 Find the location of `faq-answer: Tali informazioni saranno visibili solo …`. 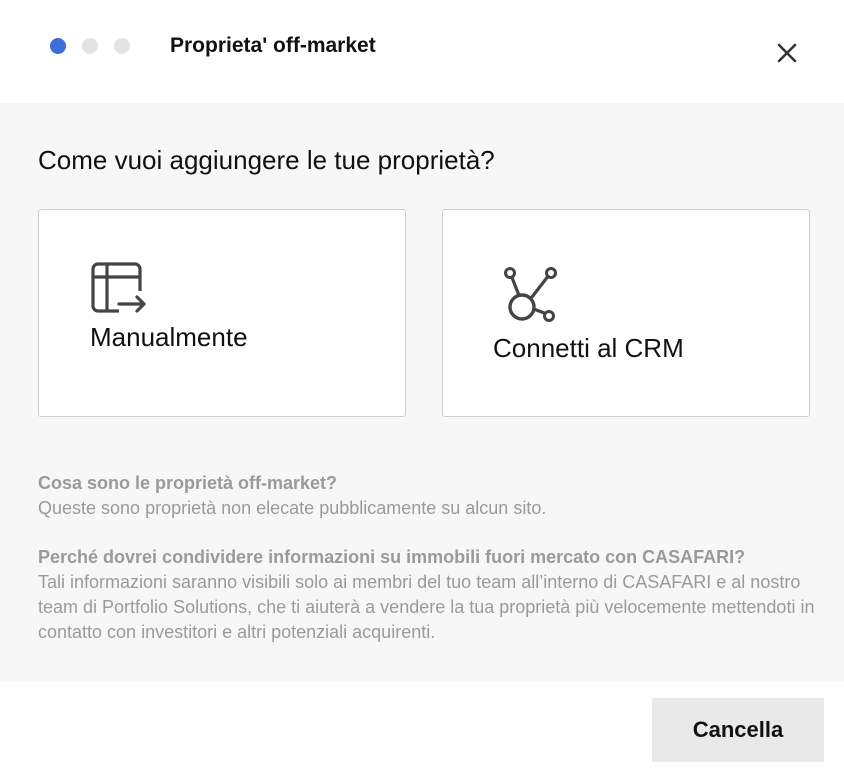

faq-answer: Tali informazioni saranno visibili solo … is located at coordinates (426, 607).